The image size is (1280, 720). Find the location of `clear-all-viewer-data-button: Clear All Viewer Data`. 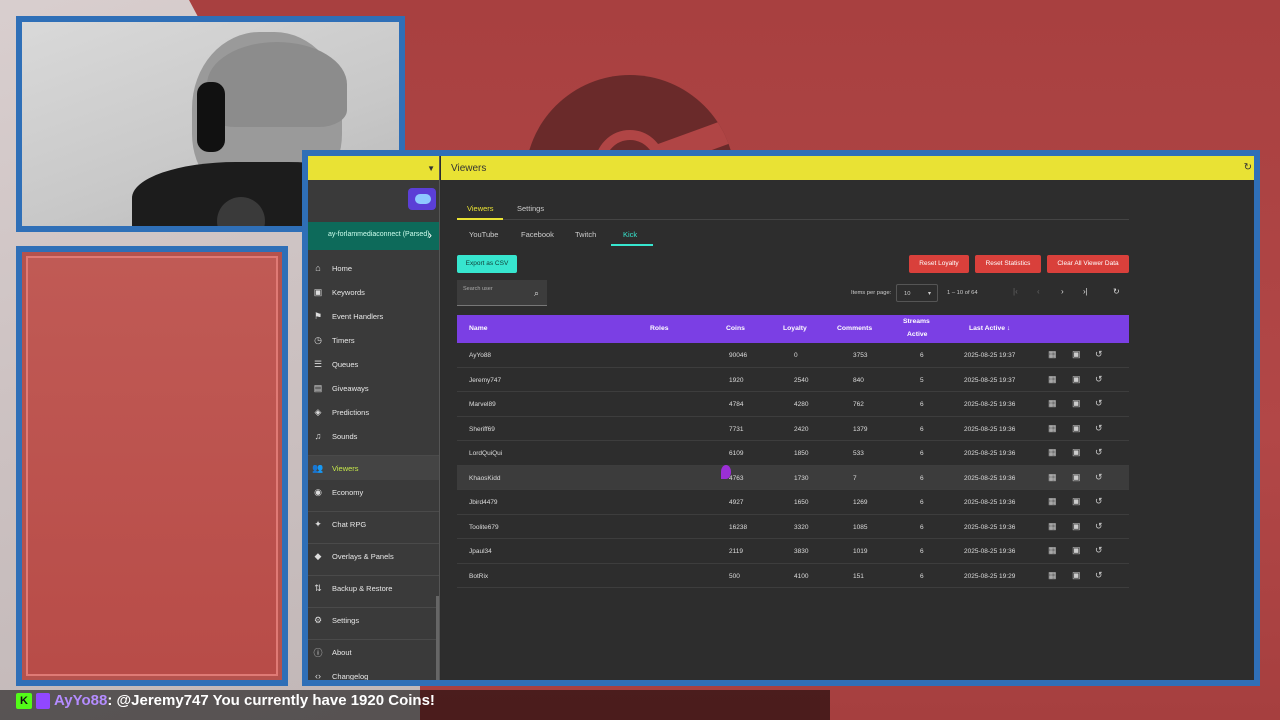

clear-all-viewer-data-button: Clear All Viewer Data is located at coordinates (1088, 264).